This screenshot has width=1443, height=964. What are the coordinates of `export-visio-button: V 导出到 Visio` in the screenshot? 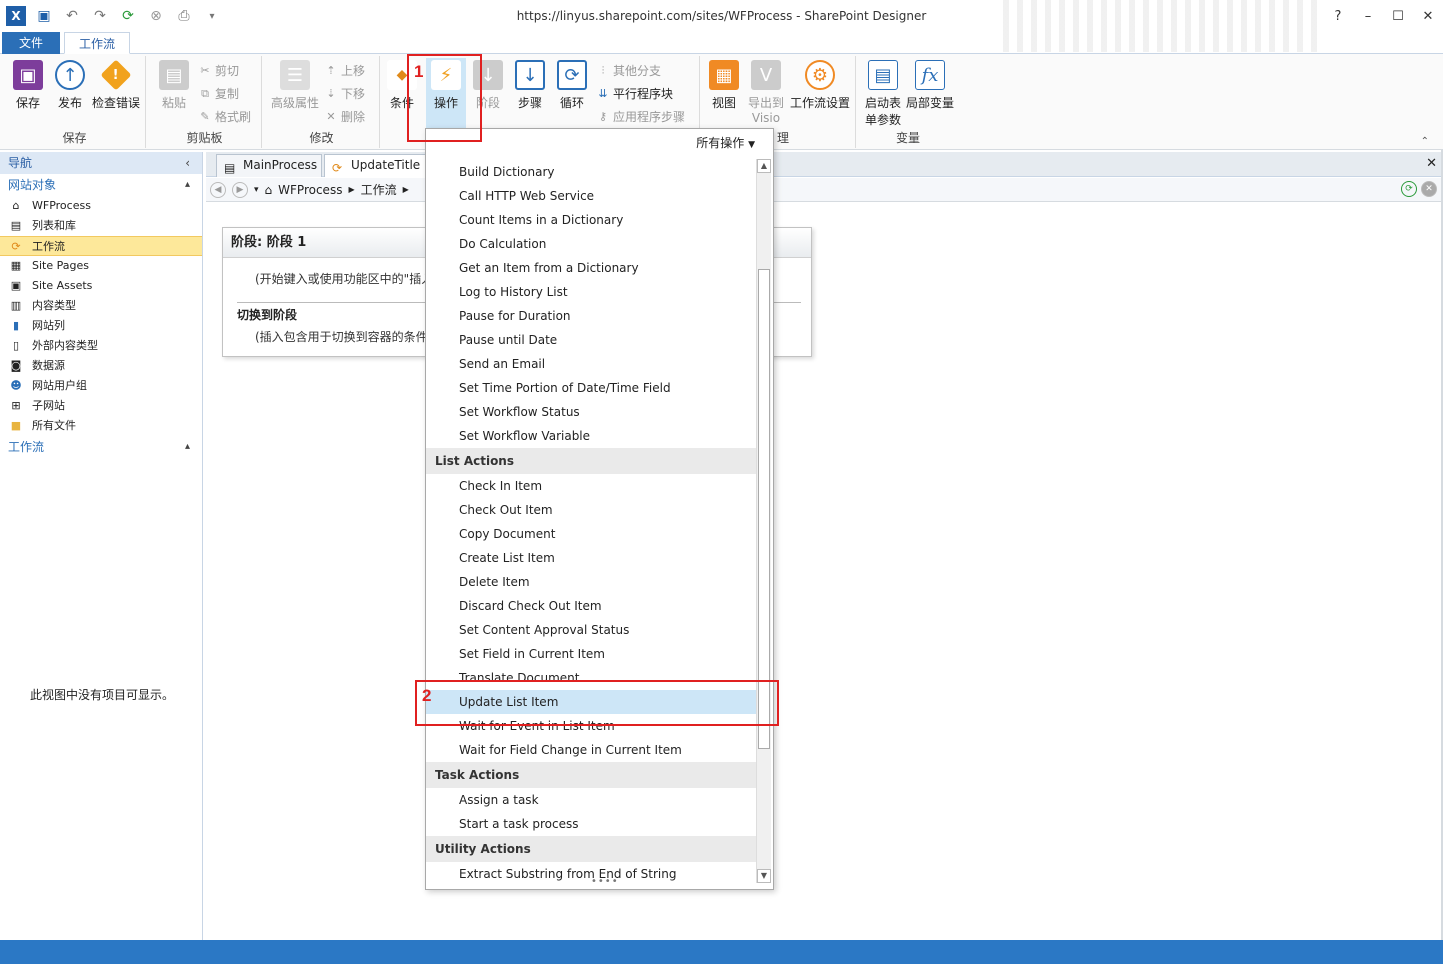 It's located at (766, 92).